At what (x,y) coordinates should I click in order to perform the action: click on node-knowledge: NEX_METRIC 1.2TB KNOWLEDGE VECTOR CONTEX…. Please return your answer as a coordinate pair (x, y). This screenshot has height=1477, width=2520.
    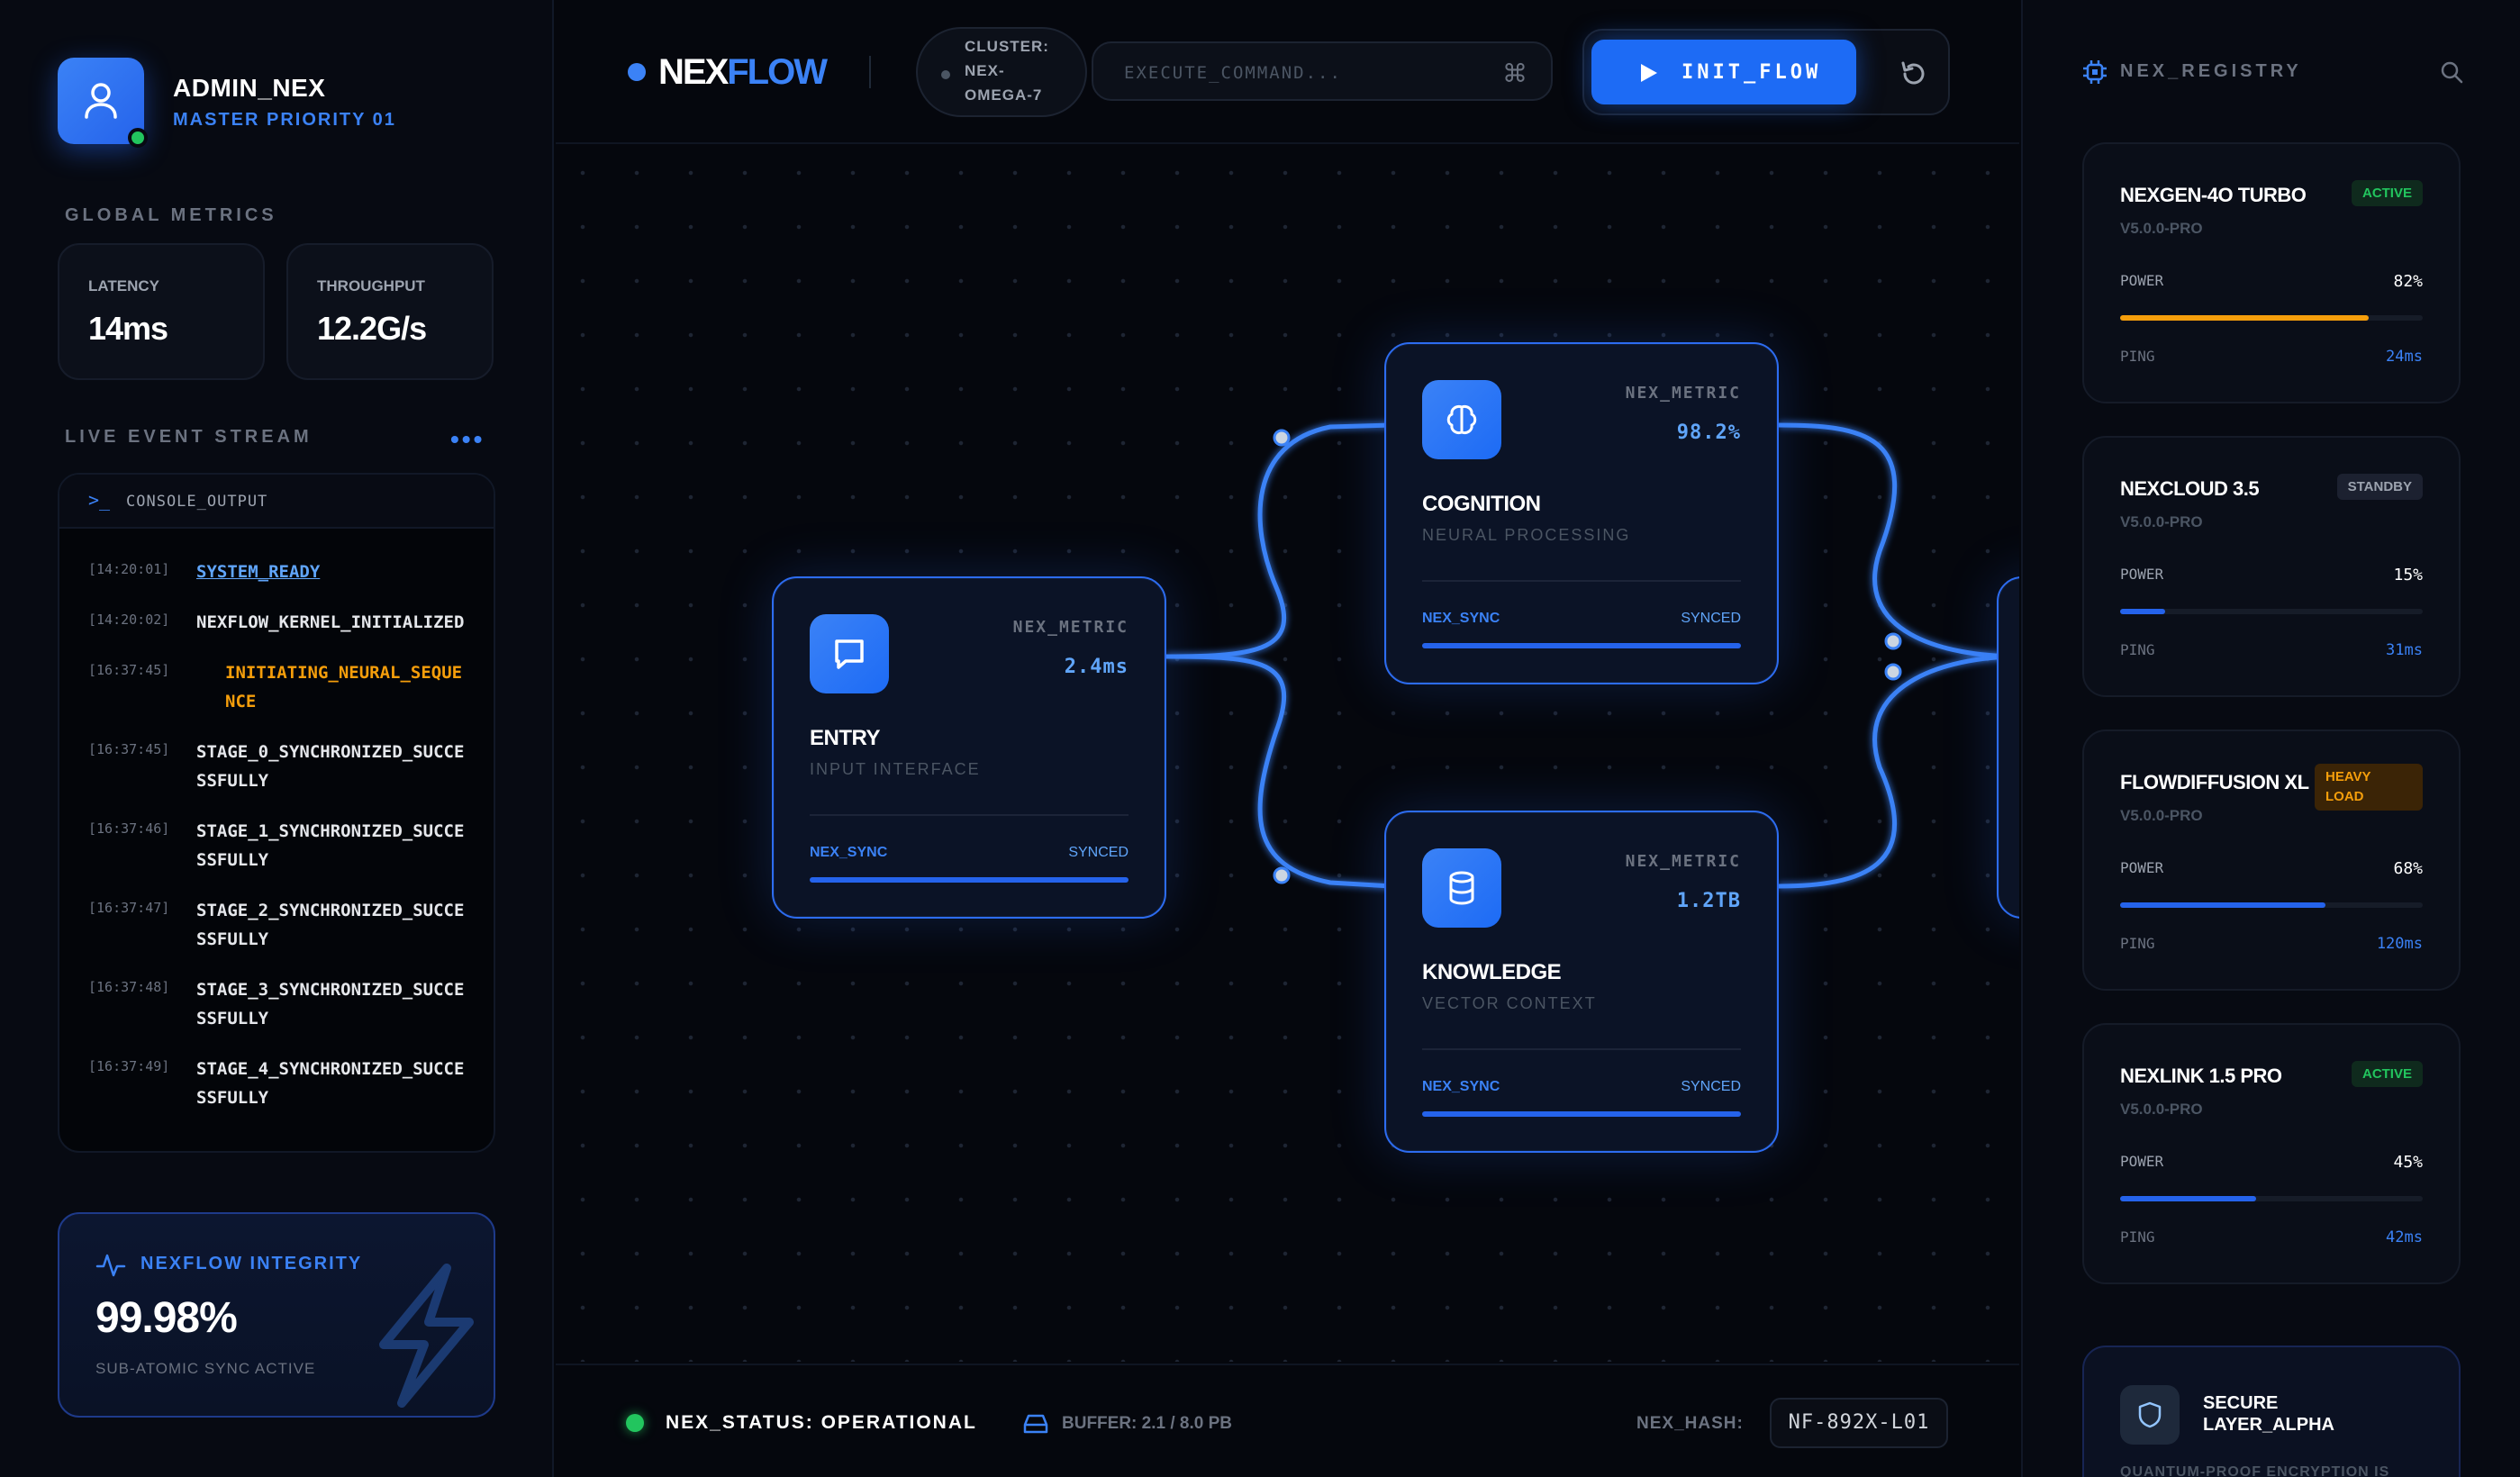
    Looking at the image, I should click on (1581, 982).